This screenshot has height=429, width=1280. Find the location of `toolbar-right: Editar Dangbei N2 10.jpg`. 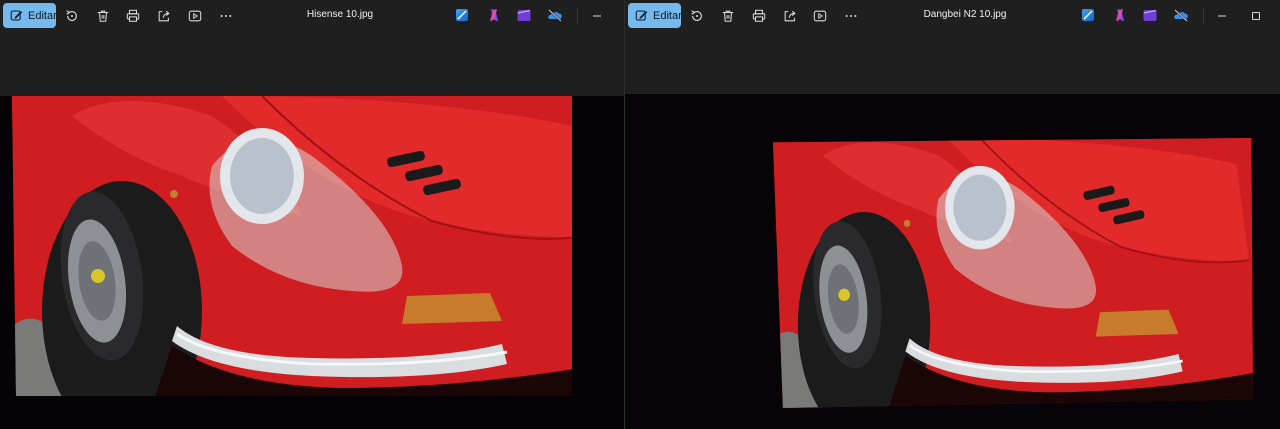

toolbar-right: Editar Dangbei N2 10.jpg is located at coordinates (952, 16).